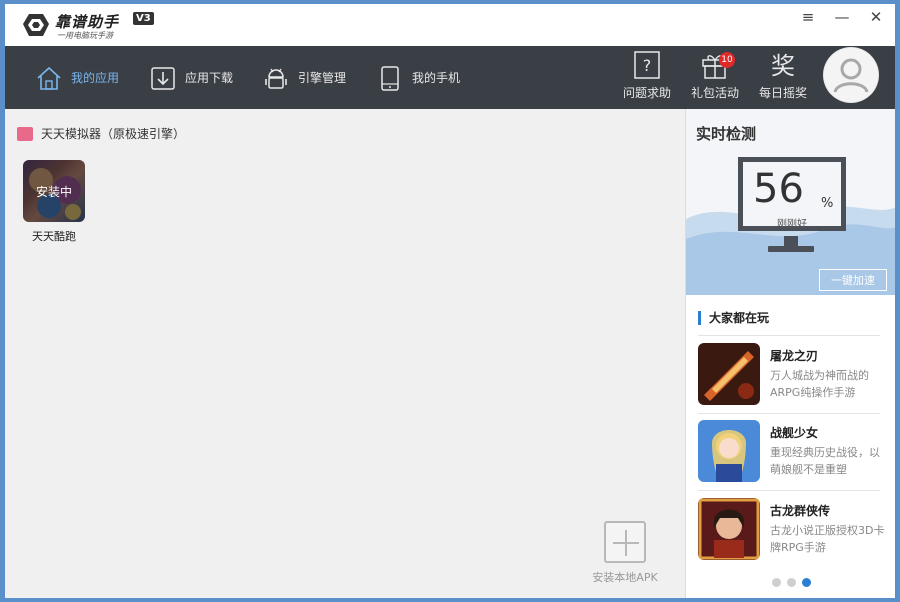 This screenshot has height=602, width=900. I want to click on gift-button: 10 礼包活动, so click(715, 79).